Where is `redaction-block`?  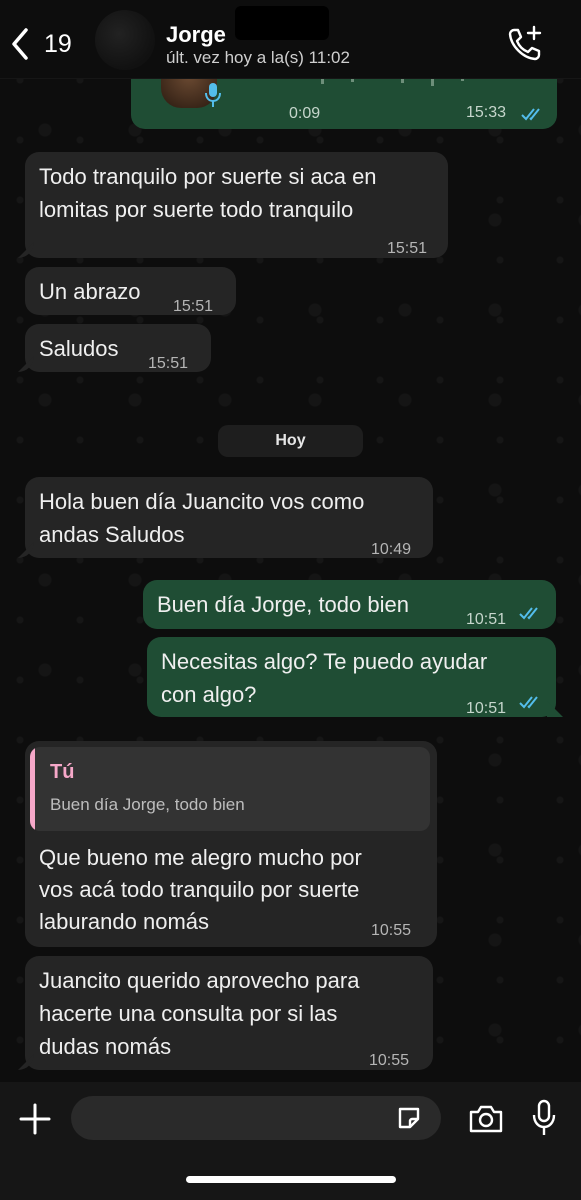
redaction-block is located at coordinates (282, 23).